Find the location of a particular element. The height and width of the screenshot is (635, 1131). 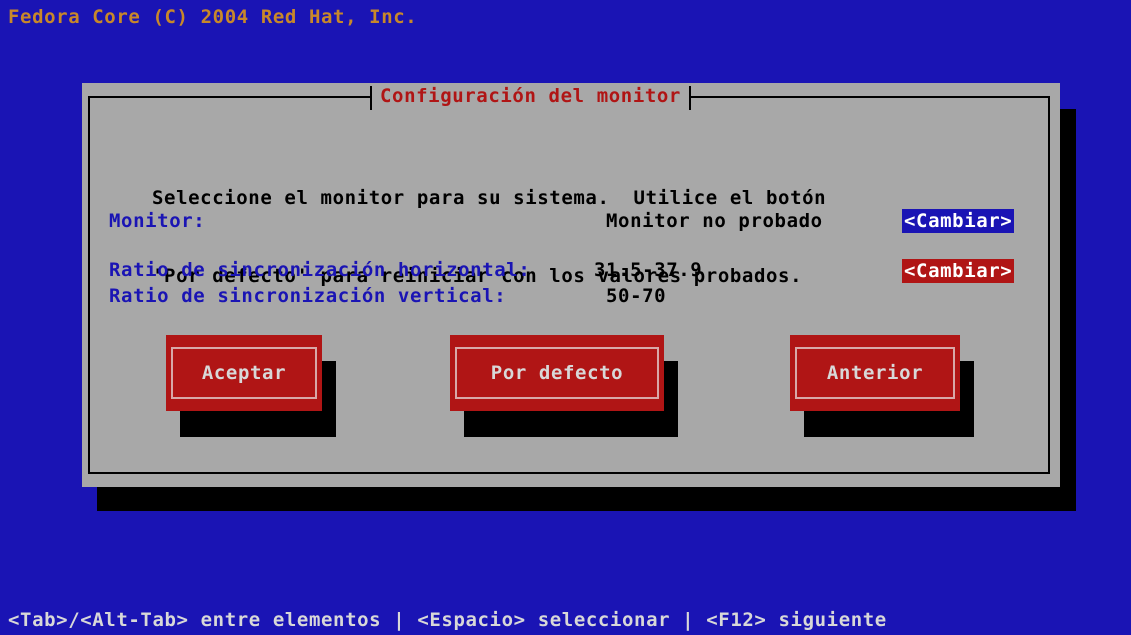

copyright-header: Fedora Core (C) 2004 Red Hat, Inc. is located at coordinates (213, 17).